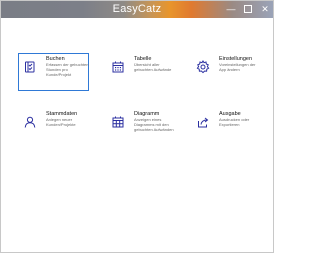 The height and width of the screenshot is (253, 320). Describe the element at coordinates (61, 122) in the screenshot. I see `tile-description: Anlegen neuer Kunden/Projekte` at that location.